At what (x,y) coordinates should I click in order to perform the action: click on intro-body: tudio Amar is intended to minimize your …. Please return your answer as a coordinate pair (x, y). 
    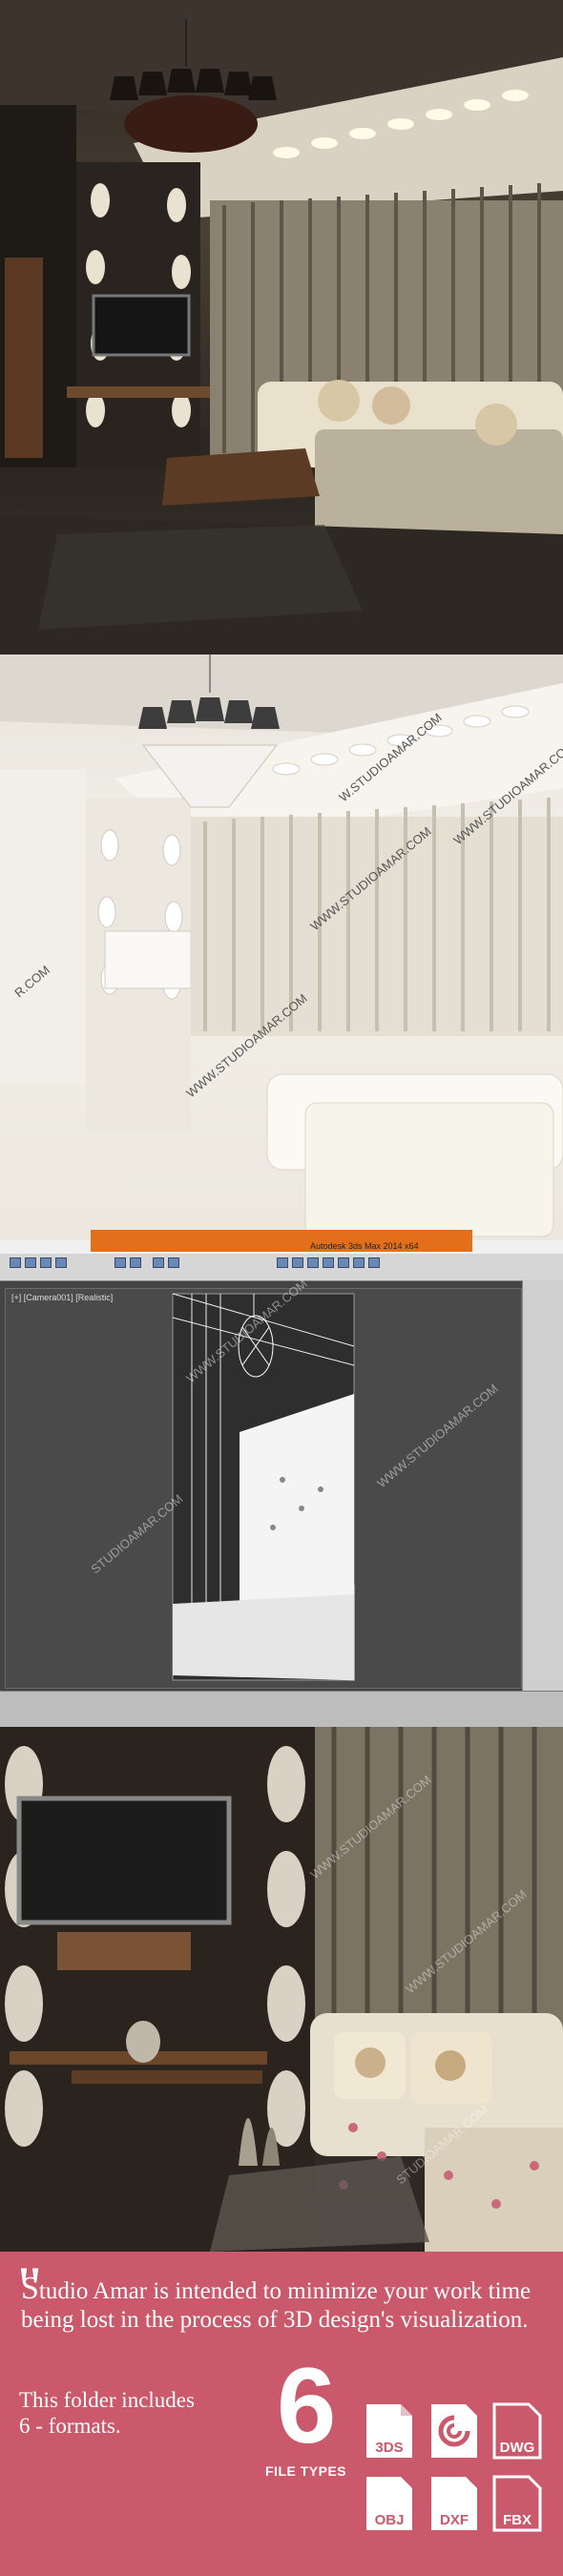
    Looking at the image, I should click on (276, 2305).